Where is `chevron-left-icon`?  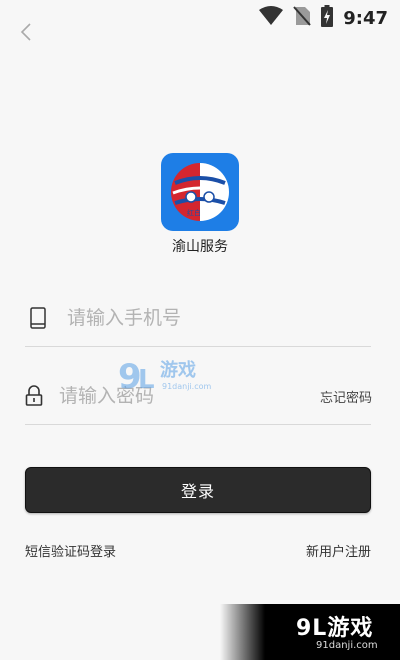
chevron-left-icon is located at coordinates (26, 34).